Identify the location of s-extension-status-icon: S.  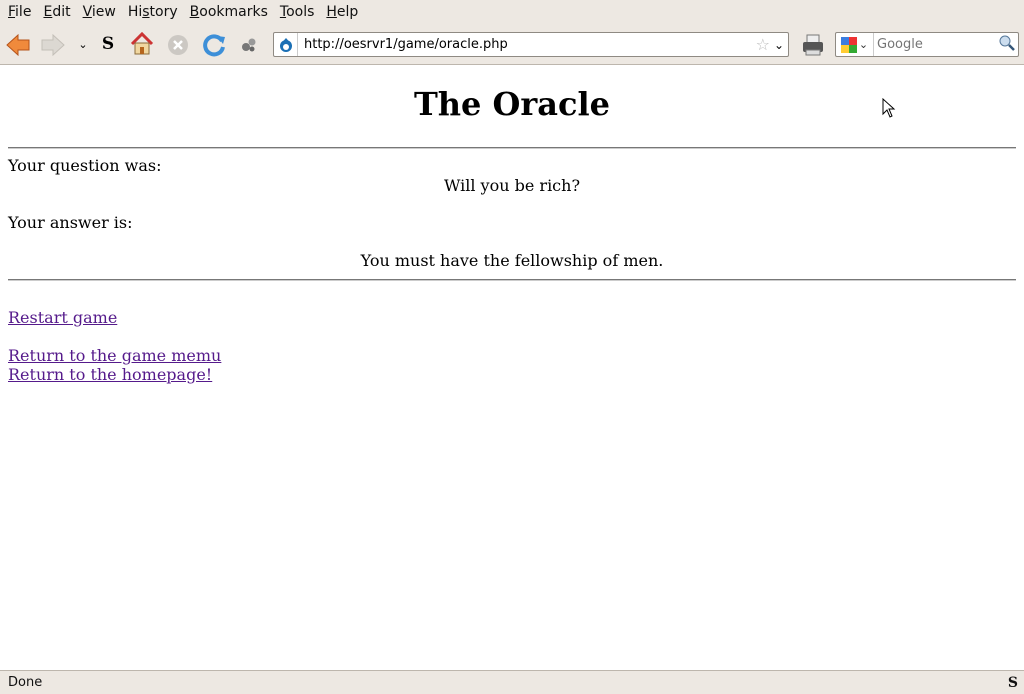
(1013, 683).